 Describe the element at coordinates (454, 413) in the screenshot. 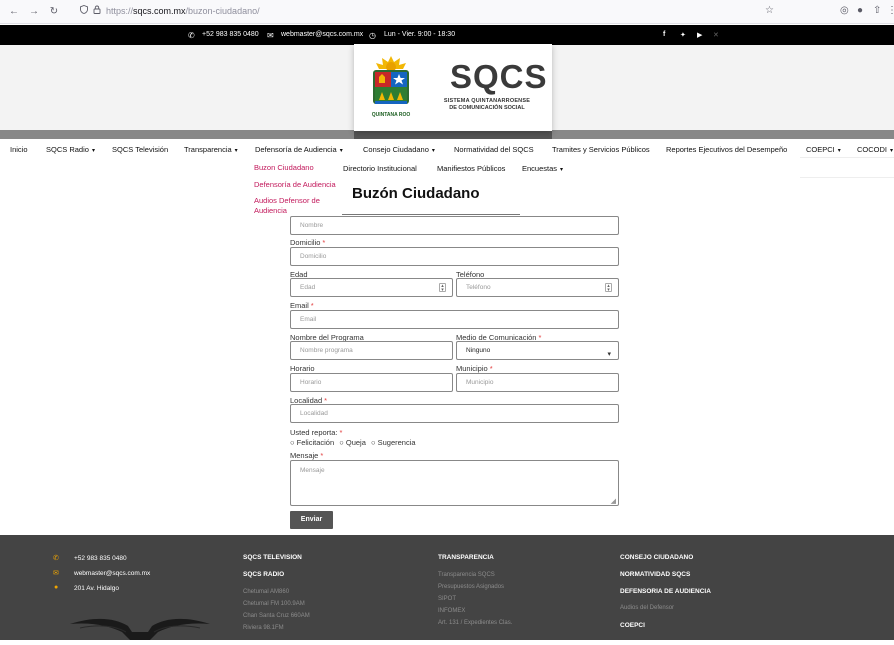

I see `localidad-input: Localidad` at that location.